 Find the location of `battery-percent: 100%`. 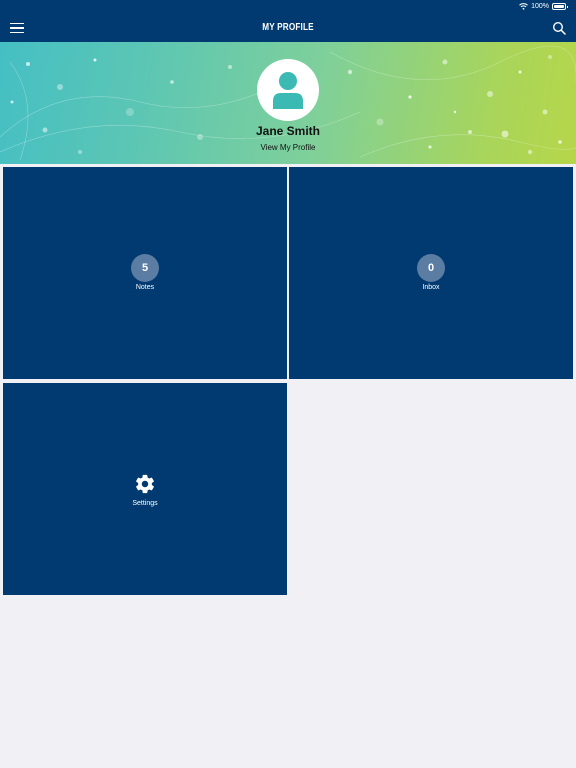

battery-percent: 100% is located at coordinates (540, 6).